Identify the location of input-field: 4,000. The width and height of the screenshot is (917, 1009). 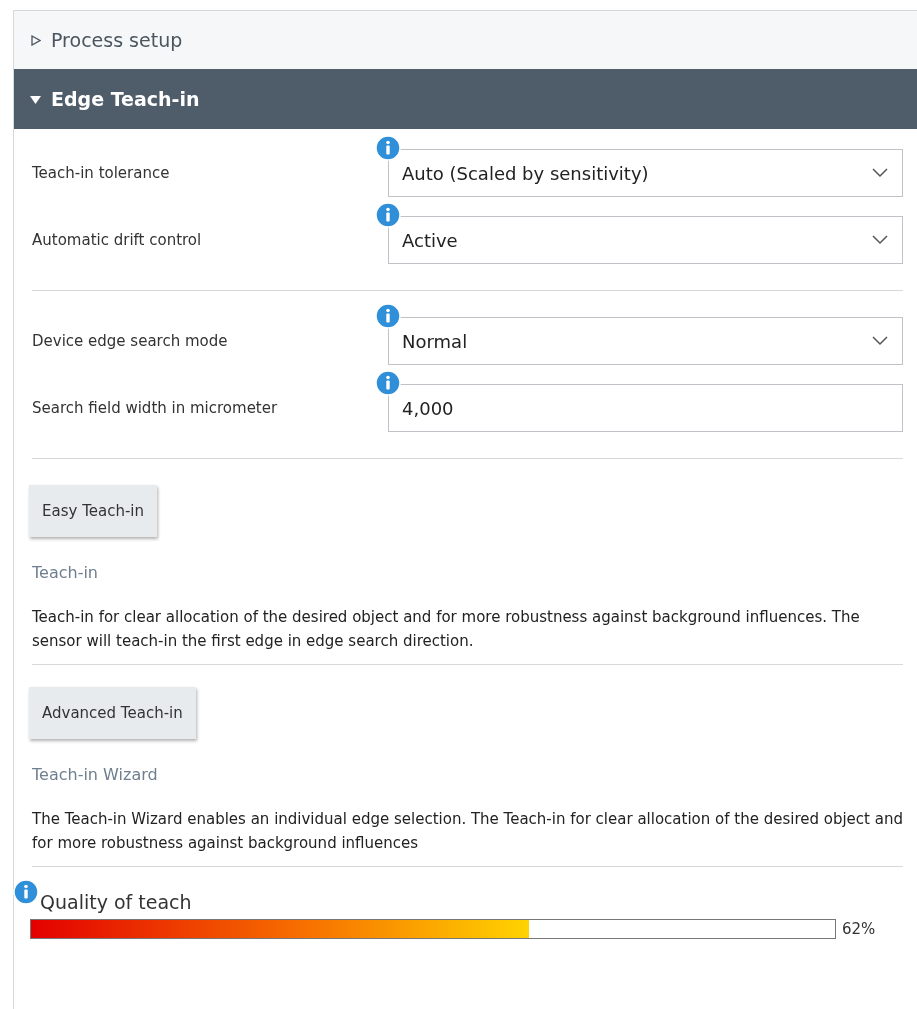
(645, 408).